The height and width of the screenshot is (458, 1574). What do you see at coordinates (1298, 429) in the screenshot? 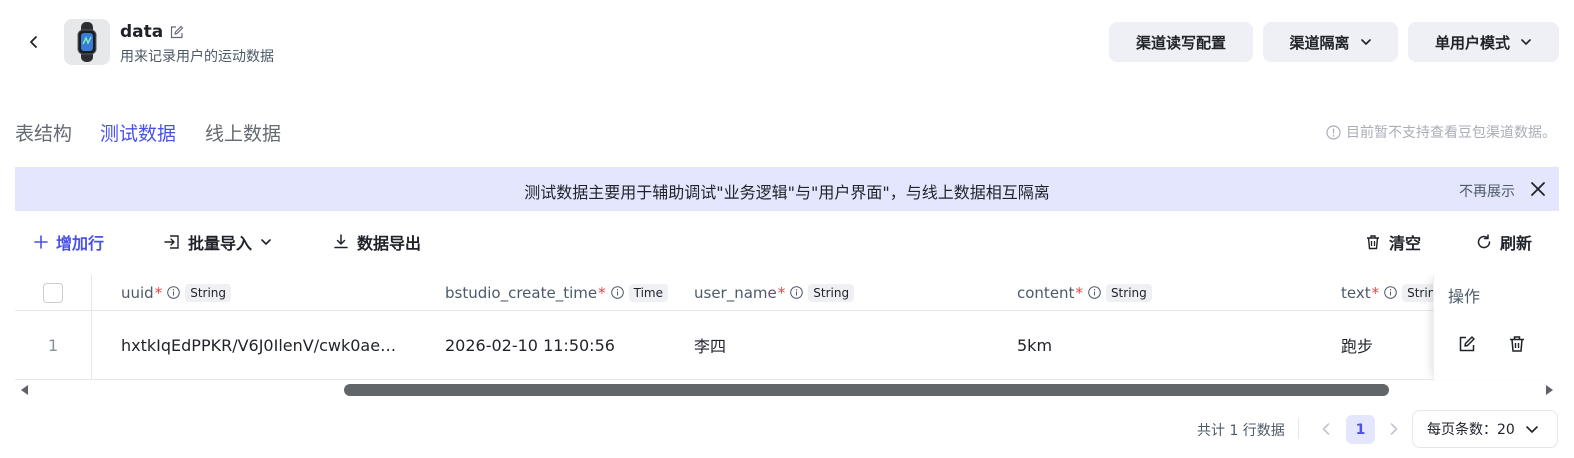
I see `pagination-divider` at bounding box center [1298, 429].